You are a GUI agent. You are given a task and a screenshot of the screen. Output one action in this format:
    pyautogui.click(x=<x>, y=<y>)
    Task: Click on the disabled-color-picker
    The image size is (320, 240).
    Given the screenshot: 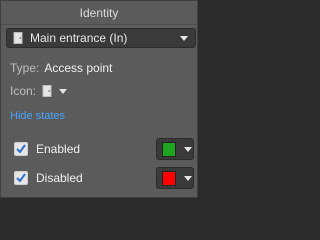 What is the action you would take?
    pyautogui.click(x=175, y=178)
    